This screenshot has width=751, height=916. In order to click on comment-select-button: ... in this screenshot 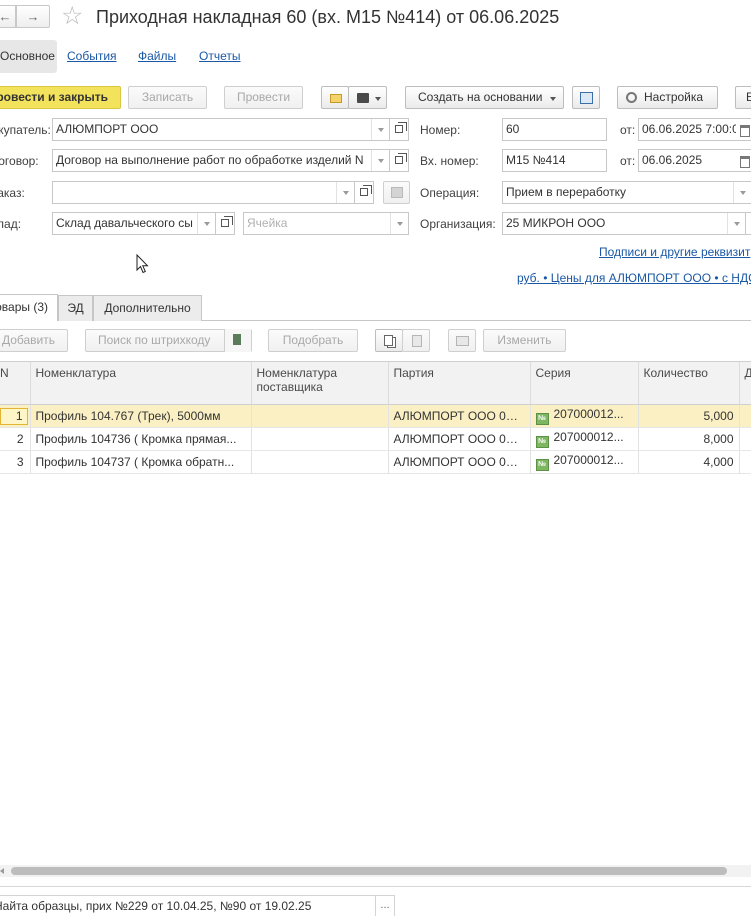, I will do `click(385, 905)`.